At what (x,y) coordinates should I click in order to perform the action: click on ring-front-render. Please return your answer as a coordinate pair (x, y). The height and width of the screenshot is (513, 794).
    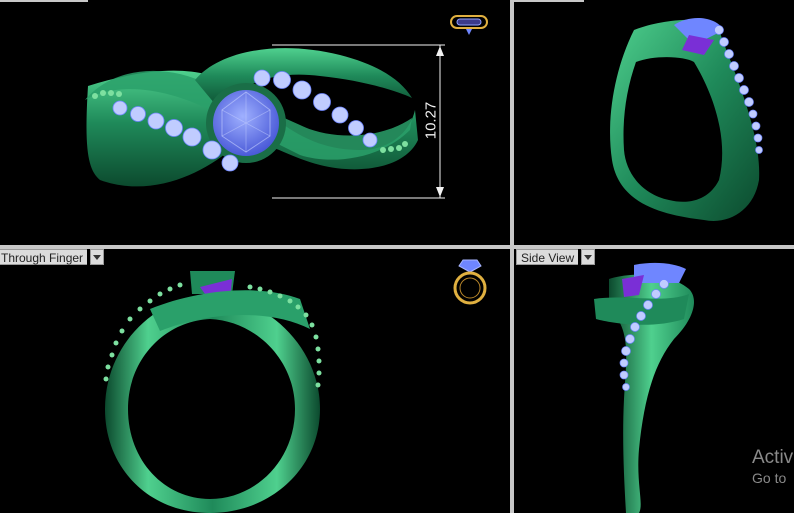
    Looking at the image, I should click on (212, 392).